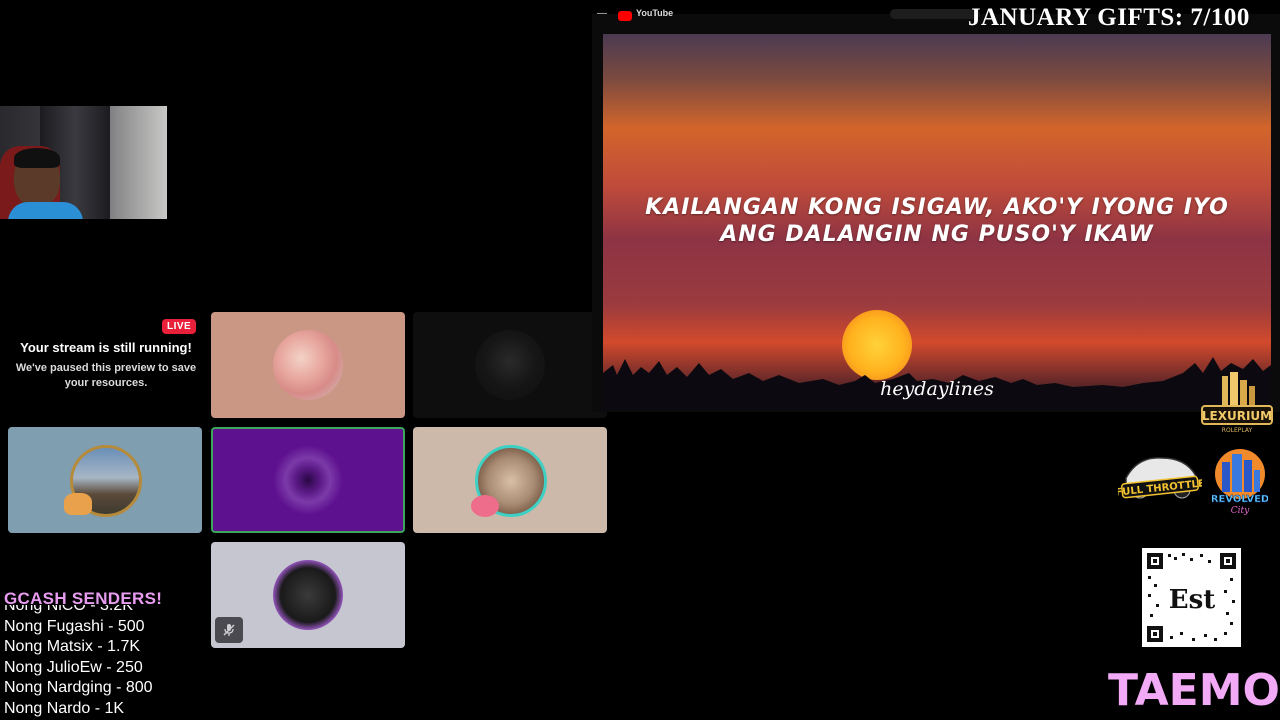  What do you see at coordinates (625, 16) in the screenshot?
I see `youtube-logo-icon` at bounding box center [625, 16].